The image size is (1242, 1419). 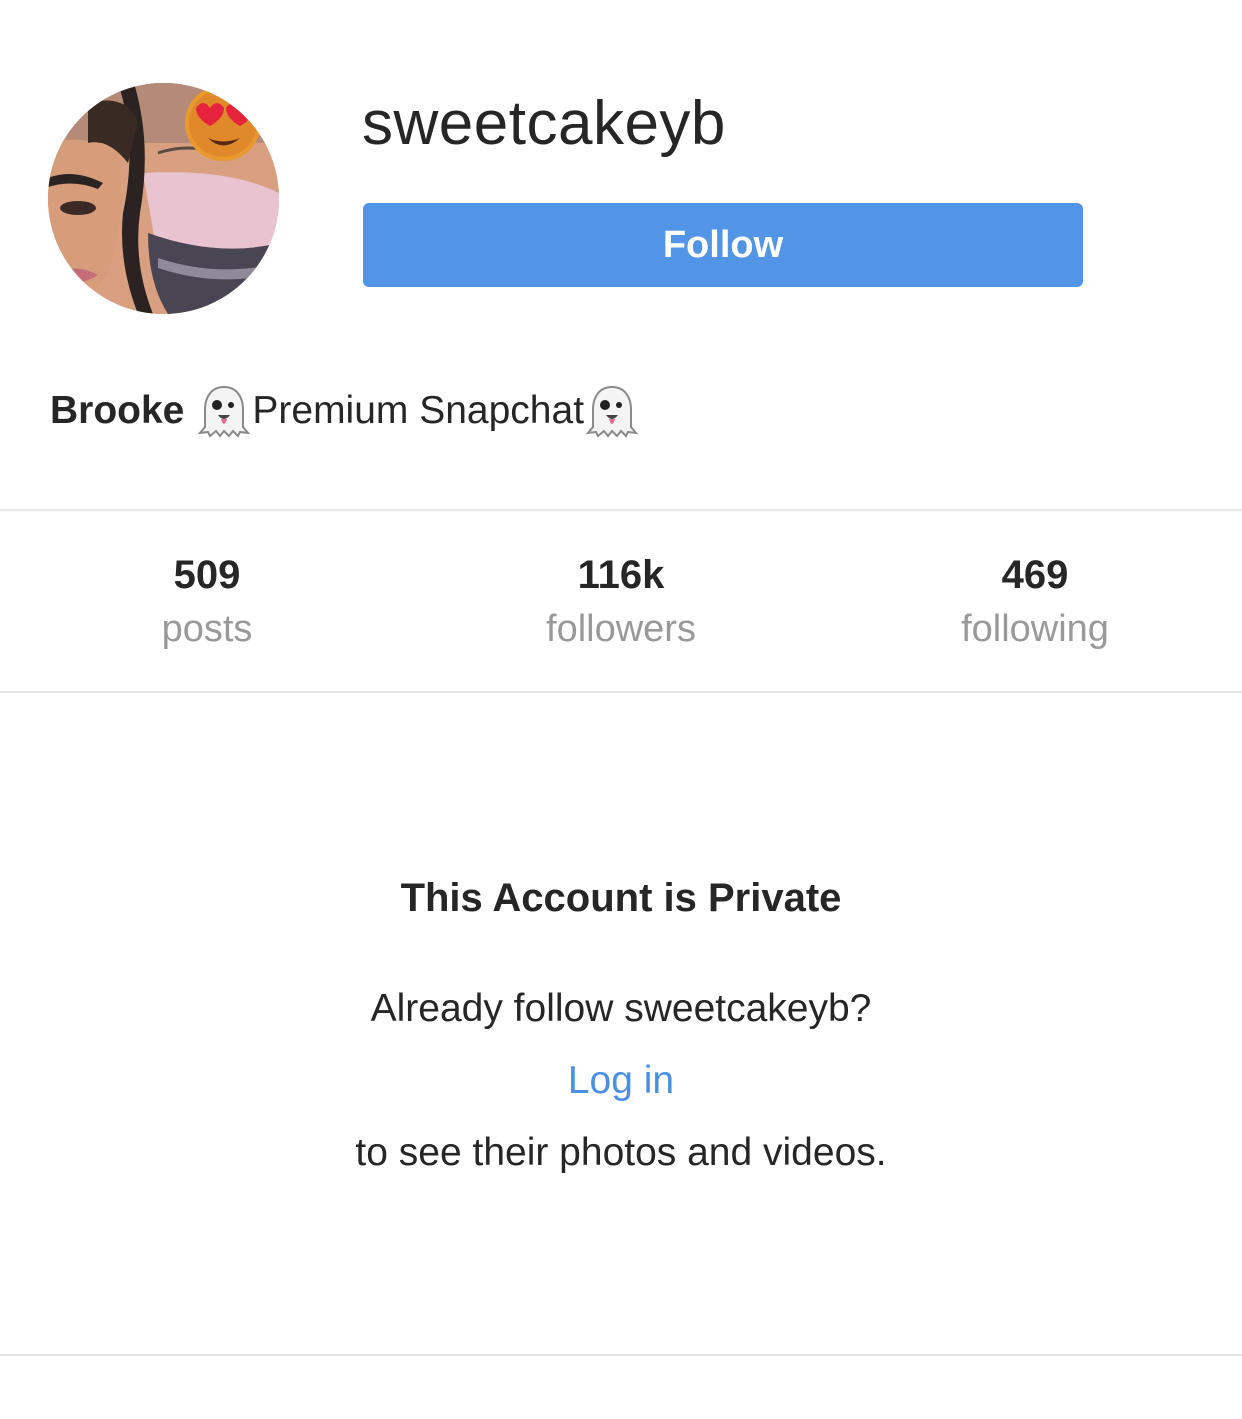 What do you see at coordinates (621, 575) in the screenshot?
I see `followers-count: 116k` at bounding box center [621, 575].